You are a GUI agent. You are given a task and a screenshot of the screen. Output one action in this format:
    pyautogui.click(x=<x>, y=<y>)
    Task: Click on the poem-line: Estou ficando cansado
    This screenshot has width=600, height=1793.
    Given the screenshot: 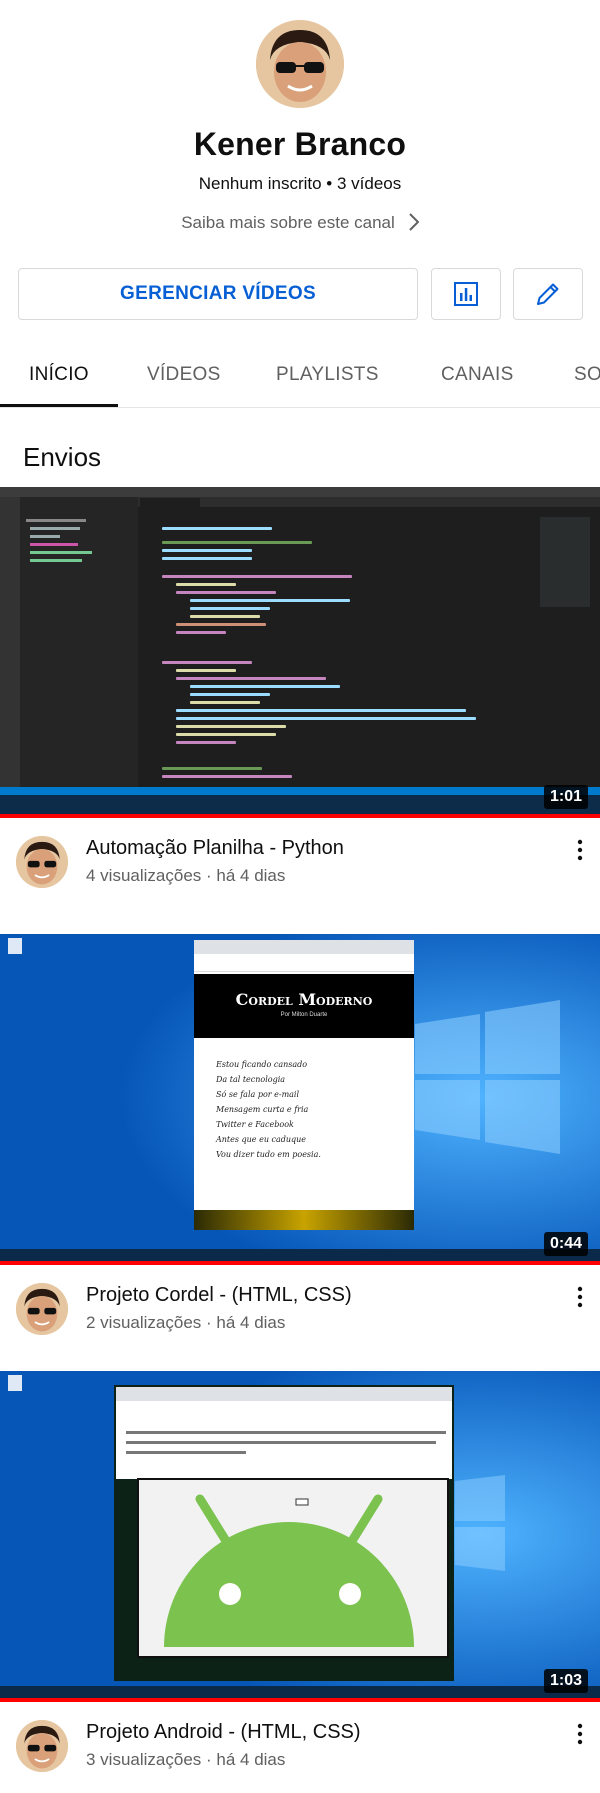 What is the action you would take?
    pyautogui.click(x=262, y=1064)
    